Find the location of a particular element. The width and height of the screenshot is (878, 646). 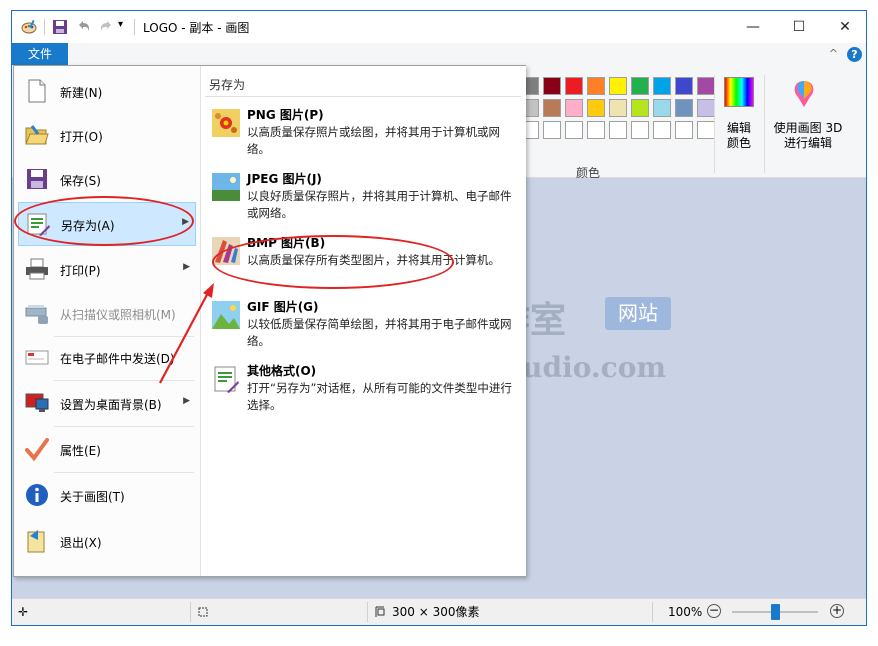

selection-size-icon is located at coordinates (203, 612).